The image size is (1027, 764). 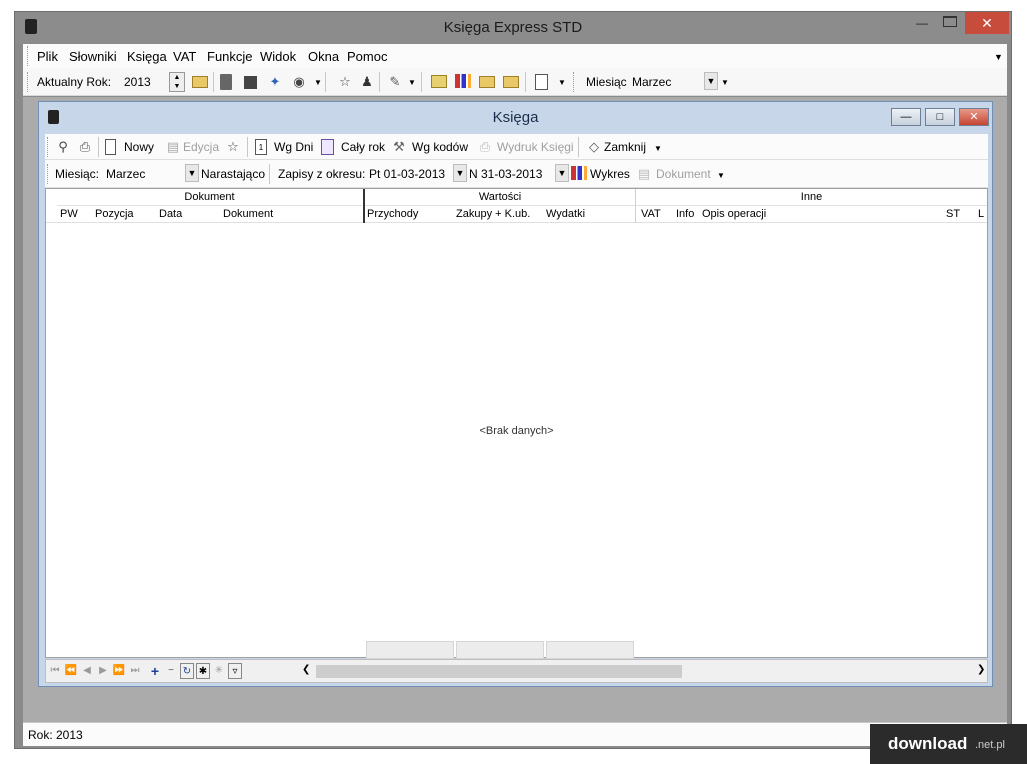 I want to click on first-record-icon: ⏮, so click(x=55, y=671).